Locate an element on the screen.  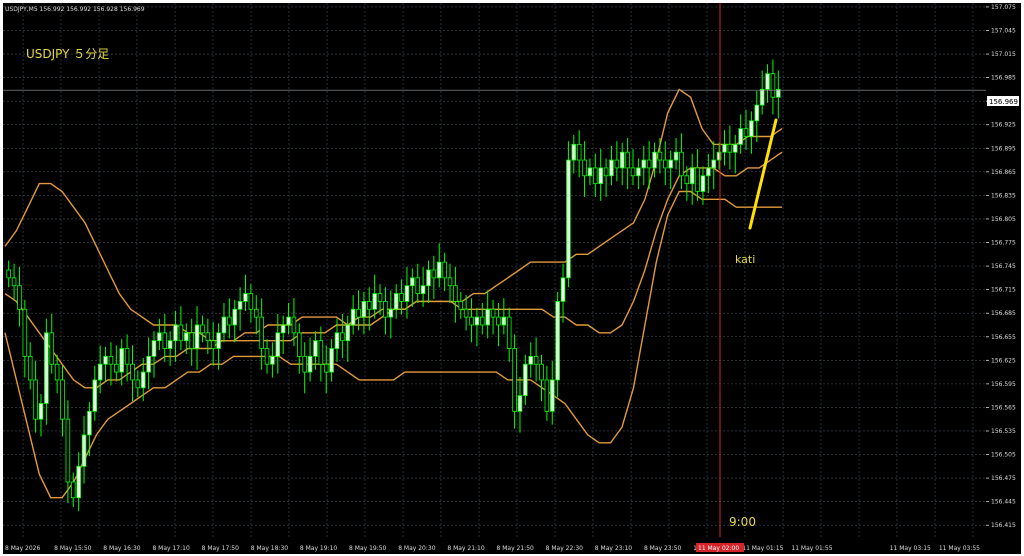
time-tick-label: 11 May 03:15 is located at coordinates (910, 548).